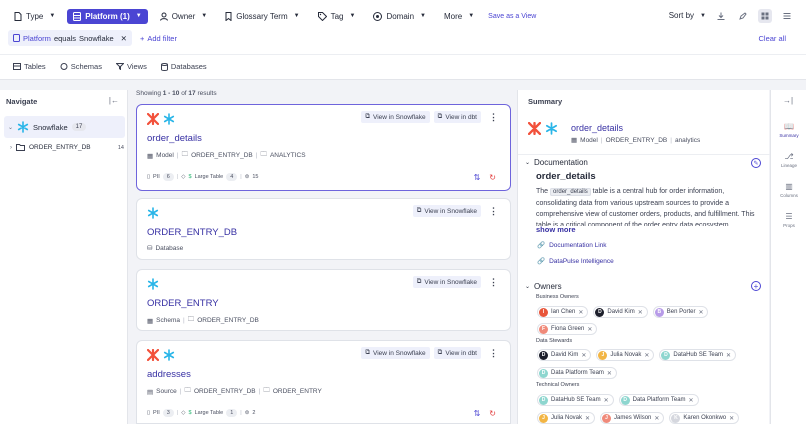 Image resolution: width=806 pixels, height=424 pixels. Describe the element at coordinates (788, 160) in the screenshot. I see `rail-item-lineage: ⎇ Lineage` at that location.